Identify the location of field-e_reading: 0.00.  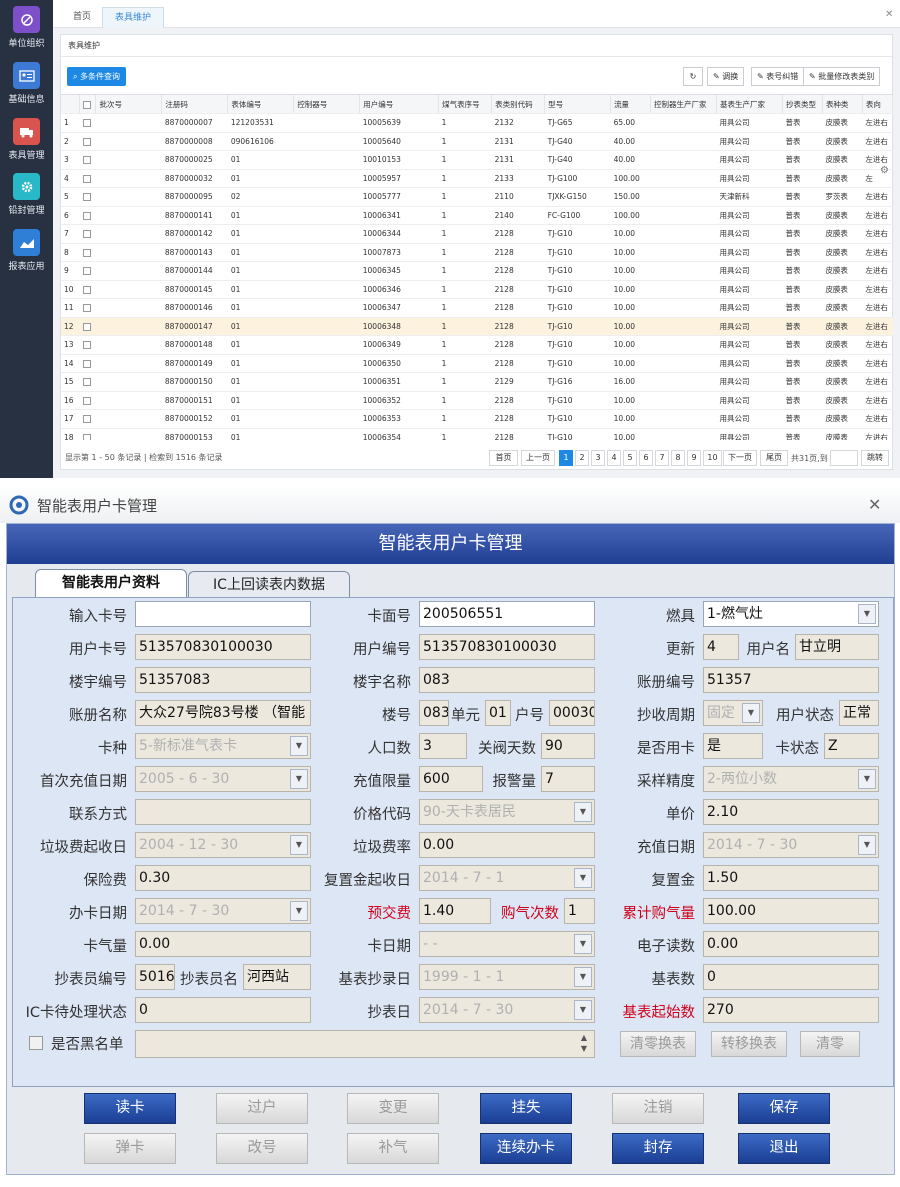
(791, 944).